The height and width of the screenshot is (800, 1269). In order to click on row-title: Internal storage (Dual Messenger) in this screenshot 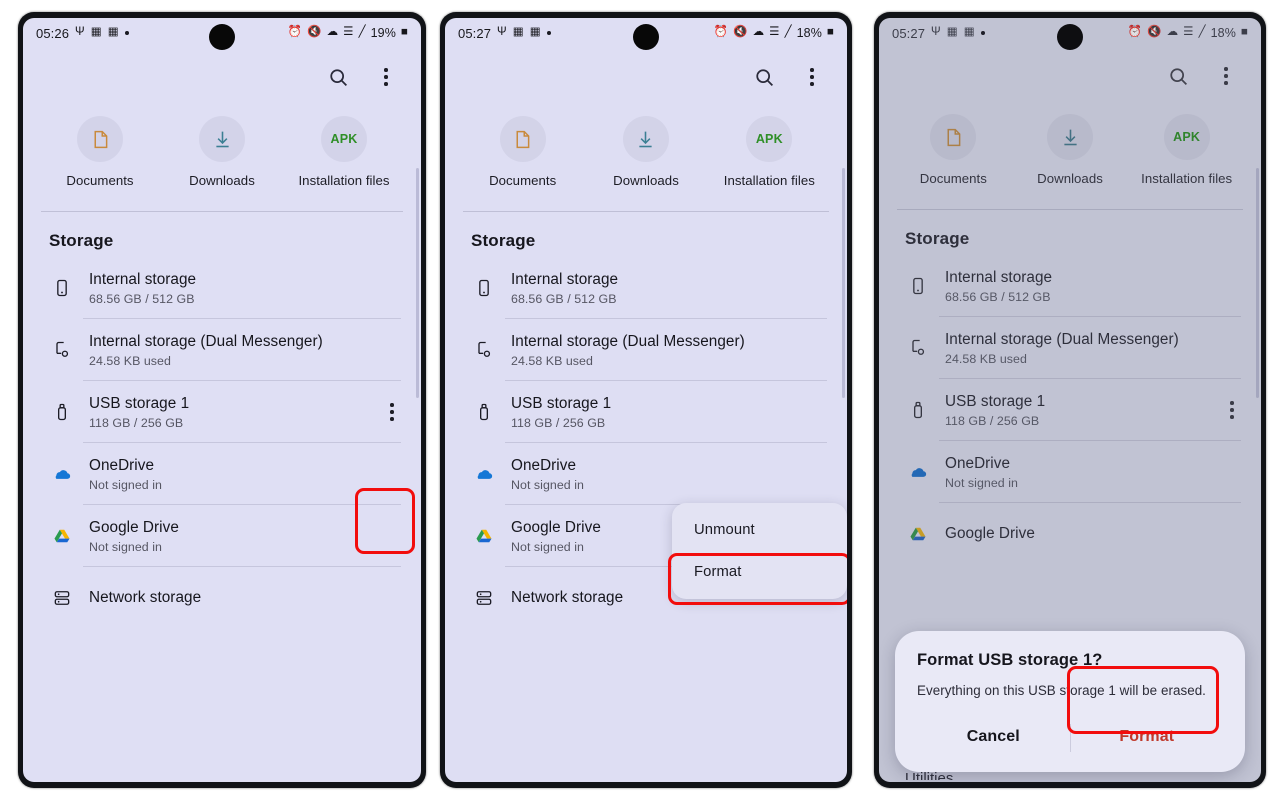, I will do `click(206, 341)`.